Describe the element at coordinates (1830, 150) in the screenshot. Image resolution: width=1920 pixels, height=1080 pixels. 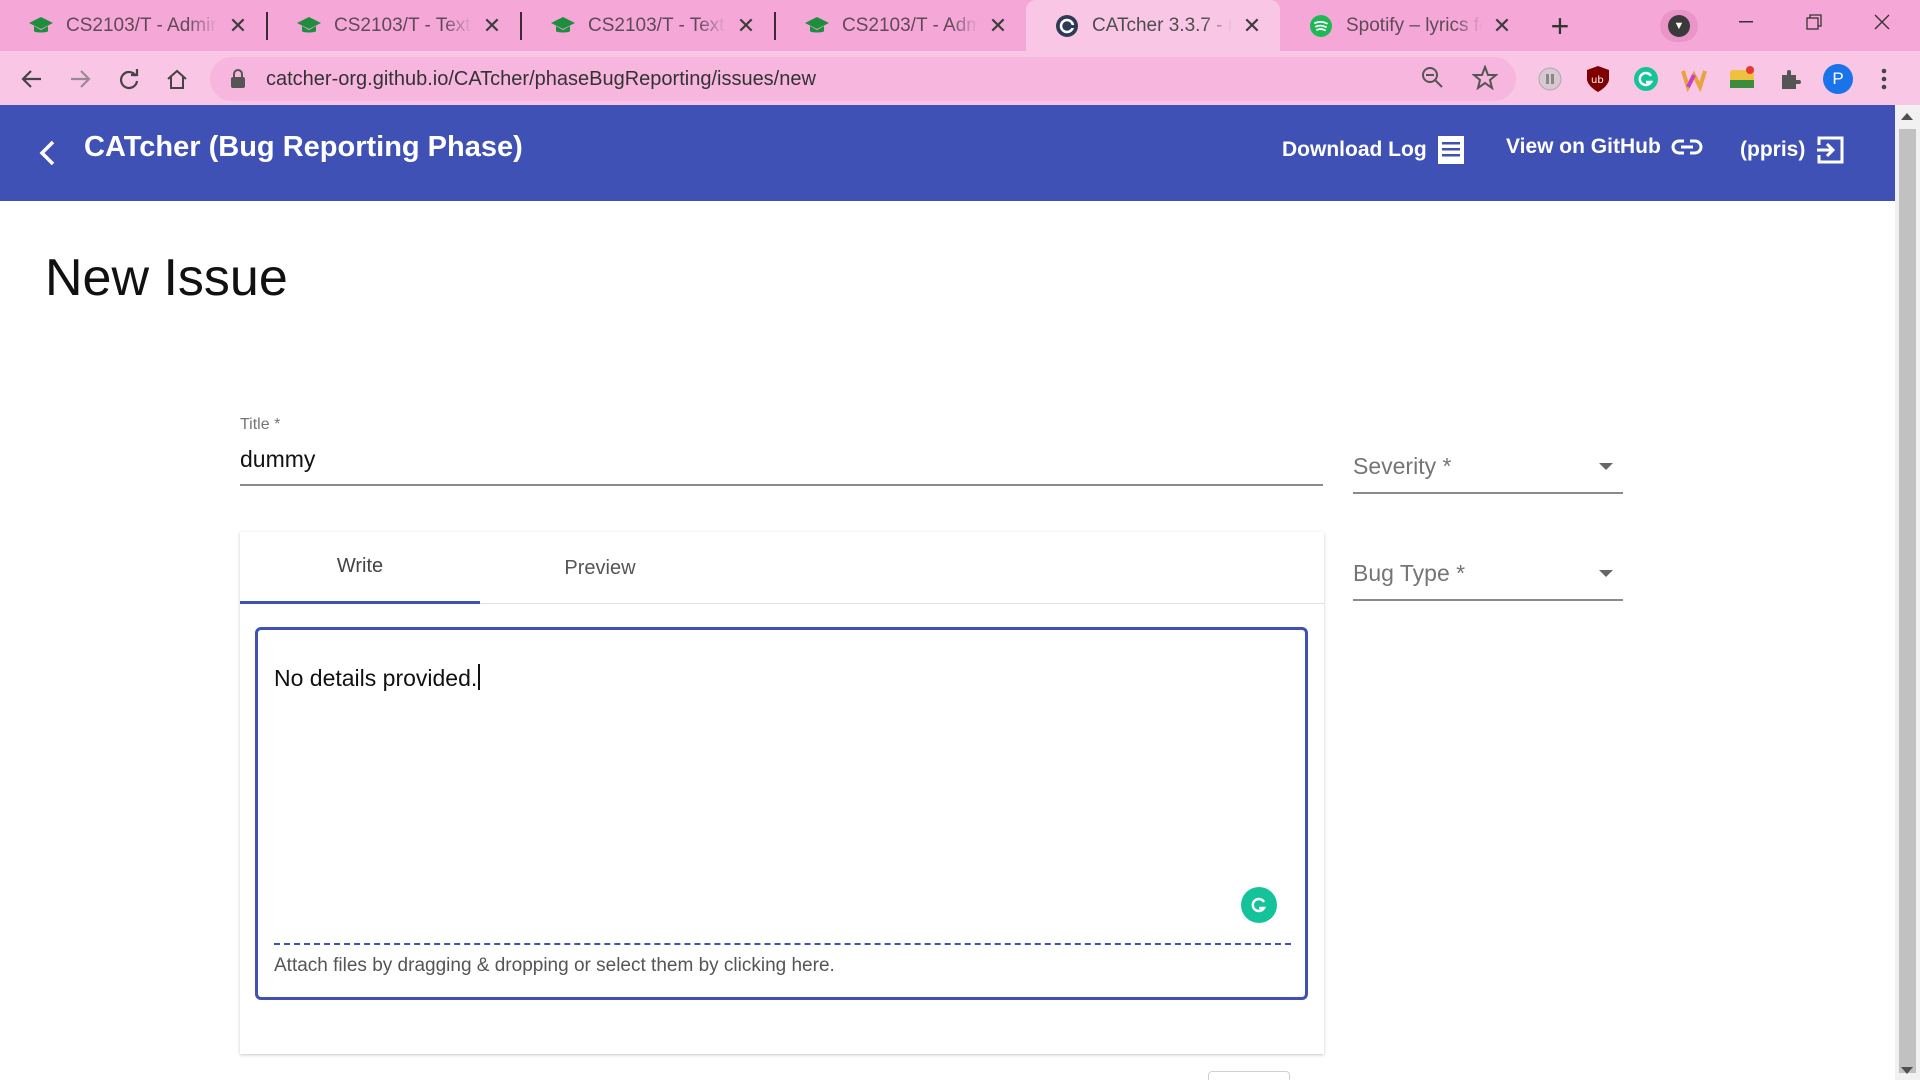
I see `logout-icon` at that location.